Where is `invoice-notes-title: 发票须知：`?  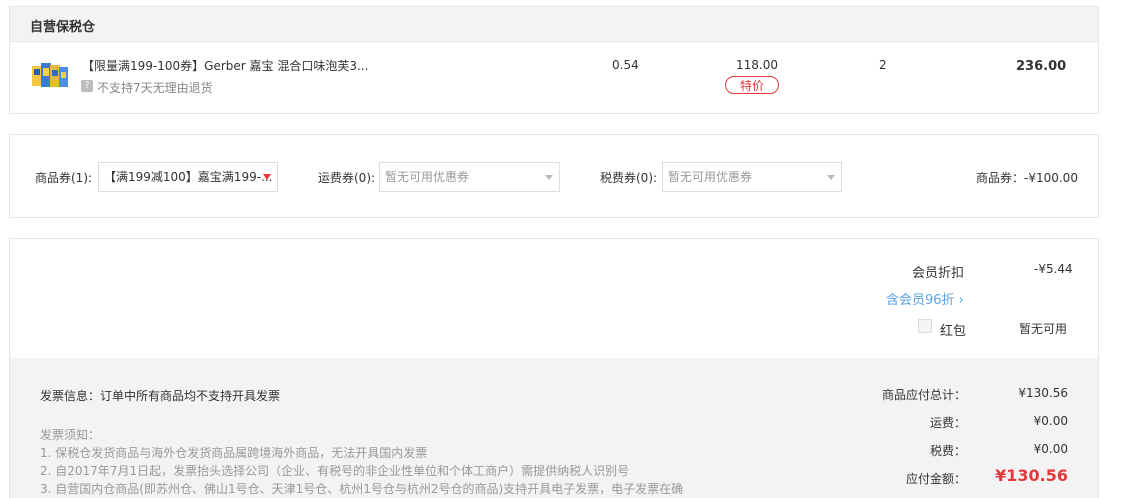 invoice-notes-title: 发票须知： is located at coordinates (70, 435).